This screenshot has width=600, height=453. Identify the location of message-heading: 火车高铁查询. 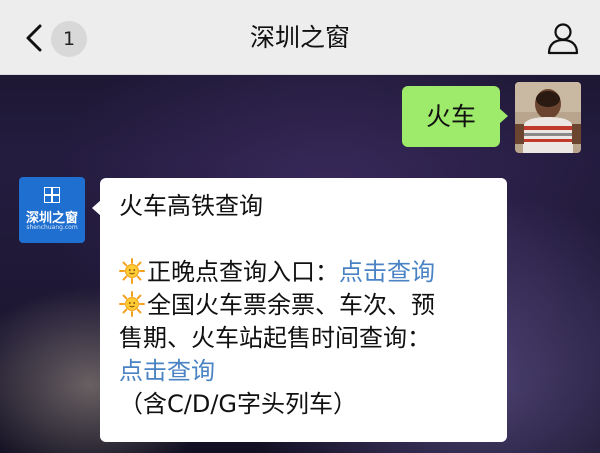
(191, 206).